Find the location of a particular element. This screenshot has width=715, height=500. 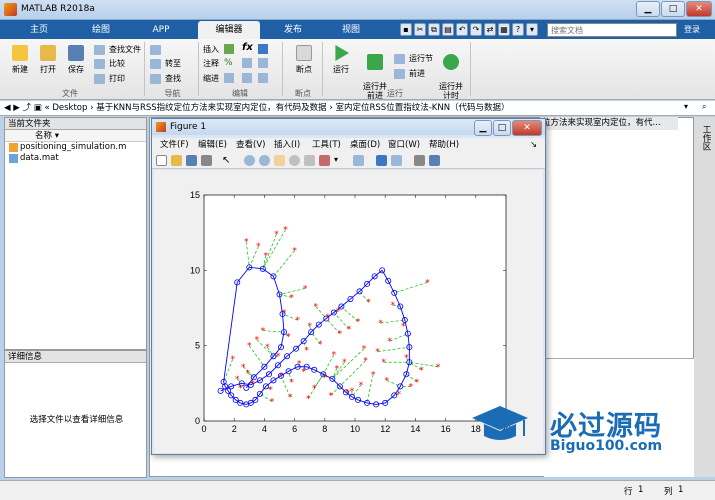

hide-plot-tools-icon is located at coordinates (419, 160).